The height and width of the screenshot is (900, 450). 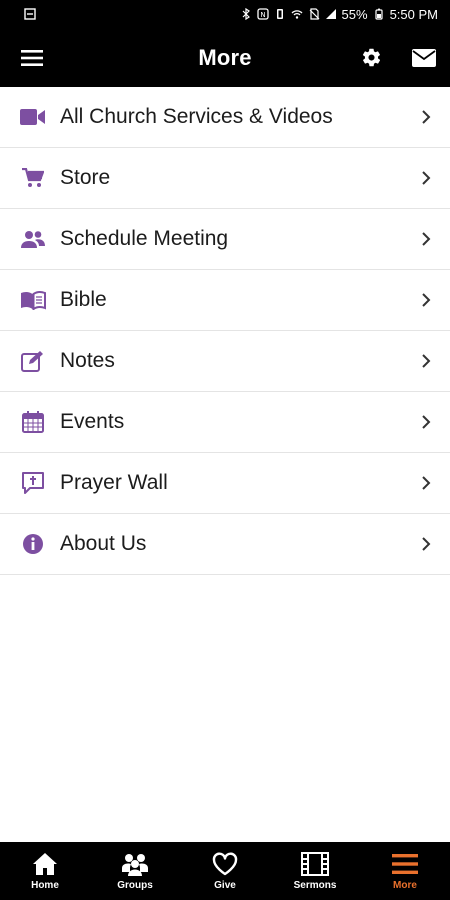 I want to click on video-camera-icon, so click(x=33, y=117).